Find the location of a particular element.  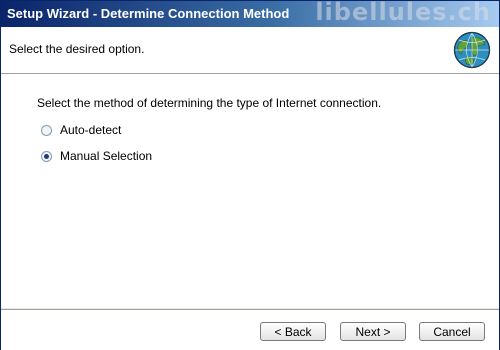

option-manual-selection: Manual Selection is located at coordinates (96, 156).